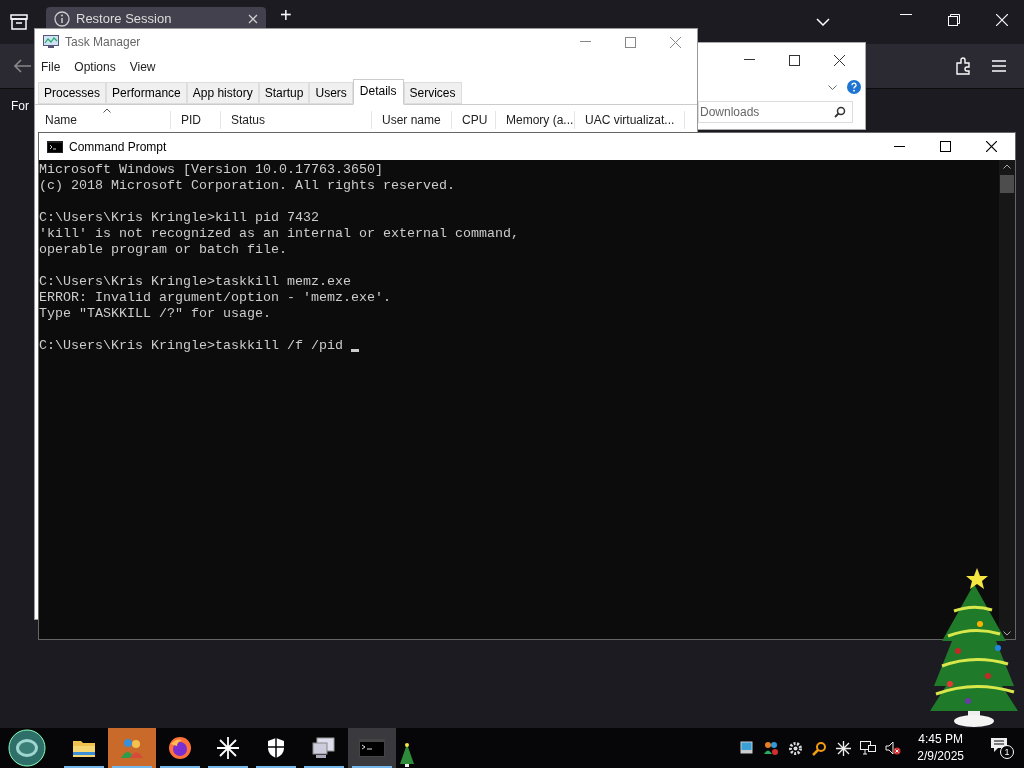 This screenshot has width=1024, height=768. What do you see at coordinates (84, 748) in the screenshot?
I see `folder-icon` at bounding box center [84, 748].